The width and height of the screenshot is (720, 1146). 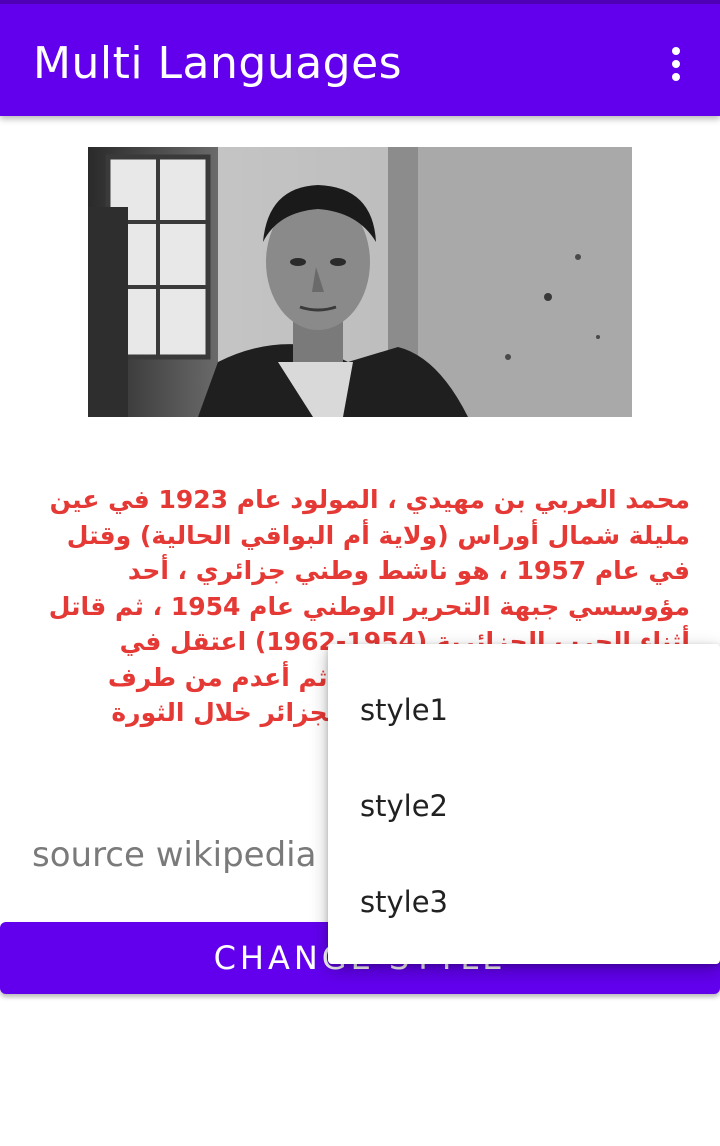 I want to click on more-vert-icon, so click(x=676, y=64).